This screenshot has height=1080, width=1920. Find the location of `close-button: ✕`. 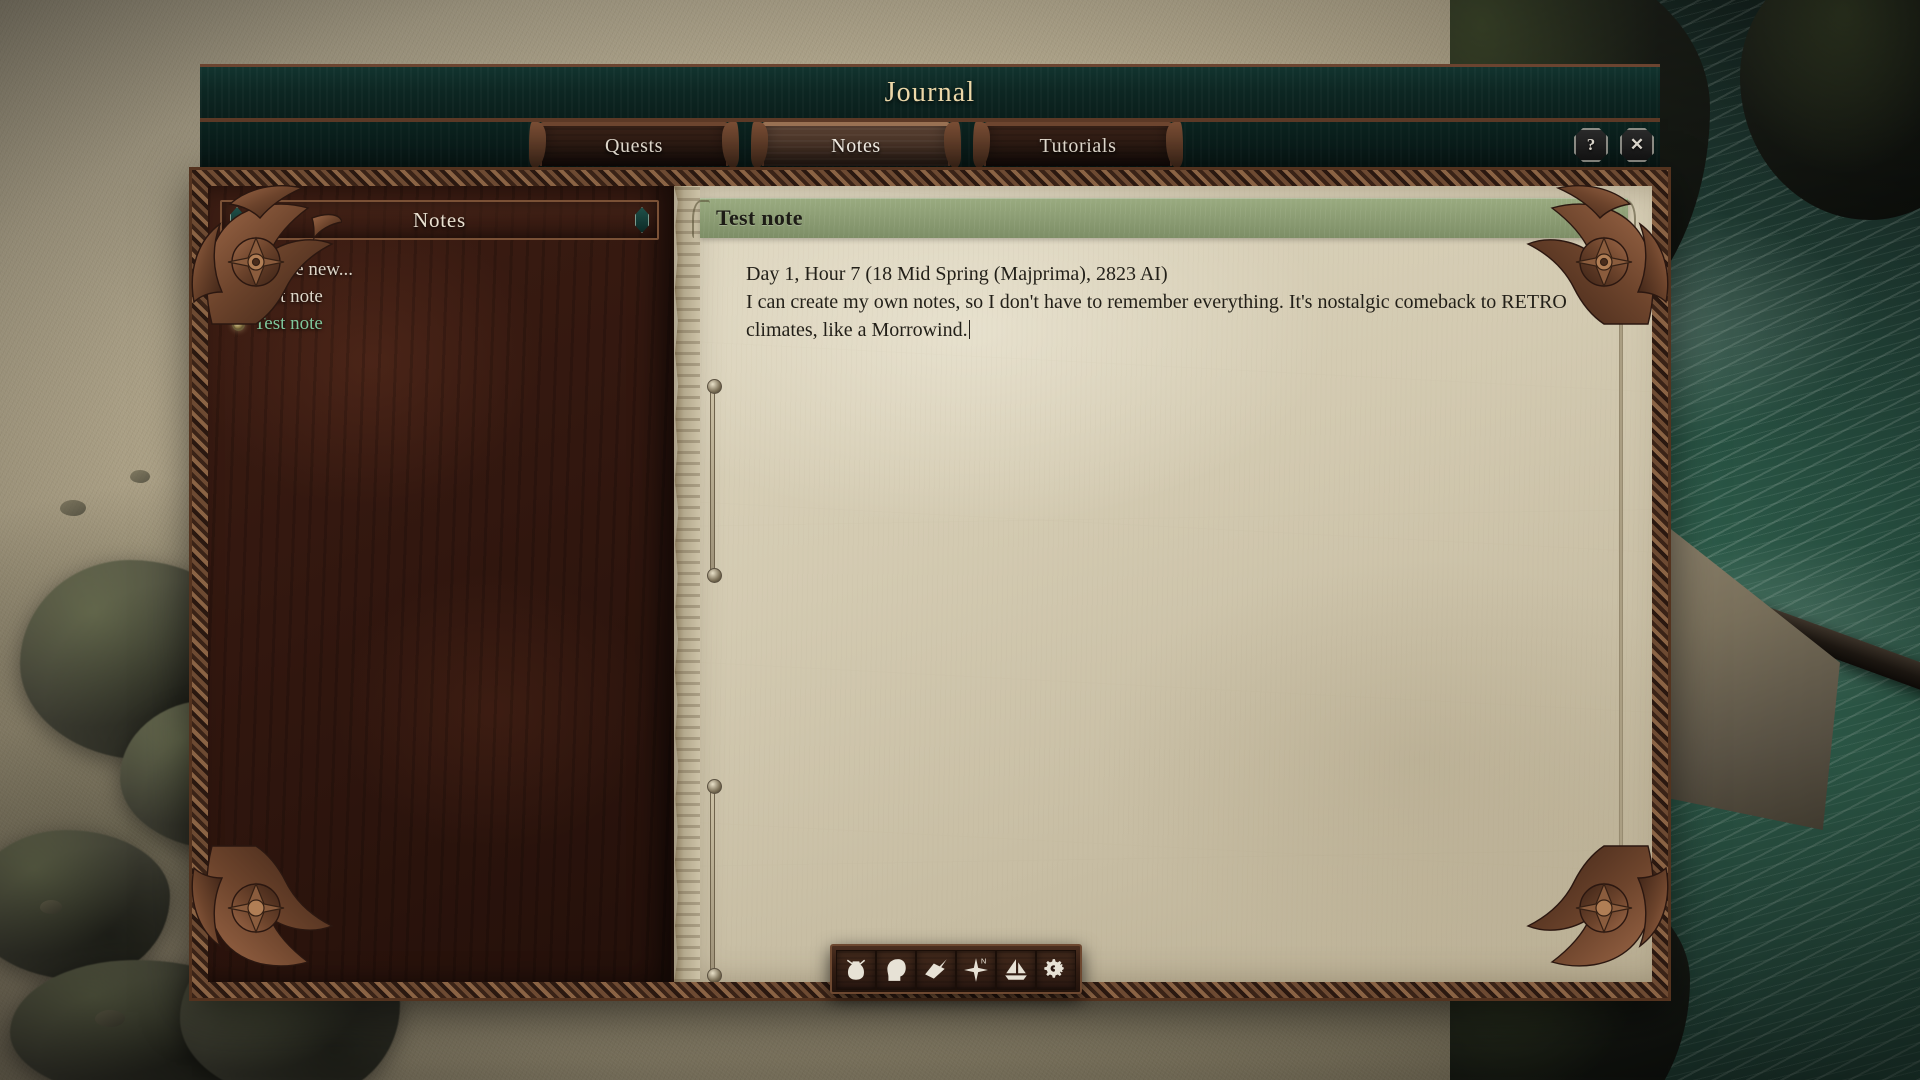

close-button: ✕ is located at coordinates (1637, 145).